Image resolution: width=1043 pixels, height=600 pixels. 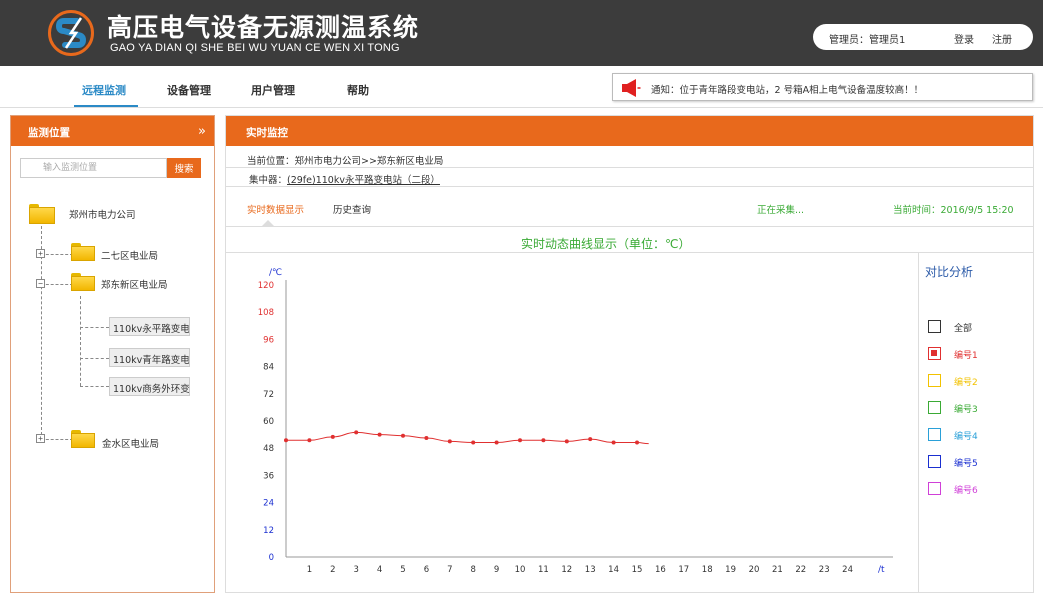 What do you see at coordinates (449, 570) in the screenshot?
I see `x-tick-label: 7` at bounding box center [449, 570].